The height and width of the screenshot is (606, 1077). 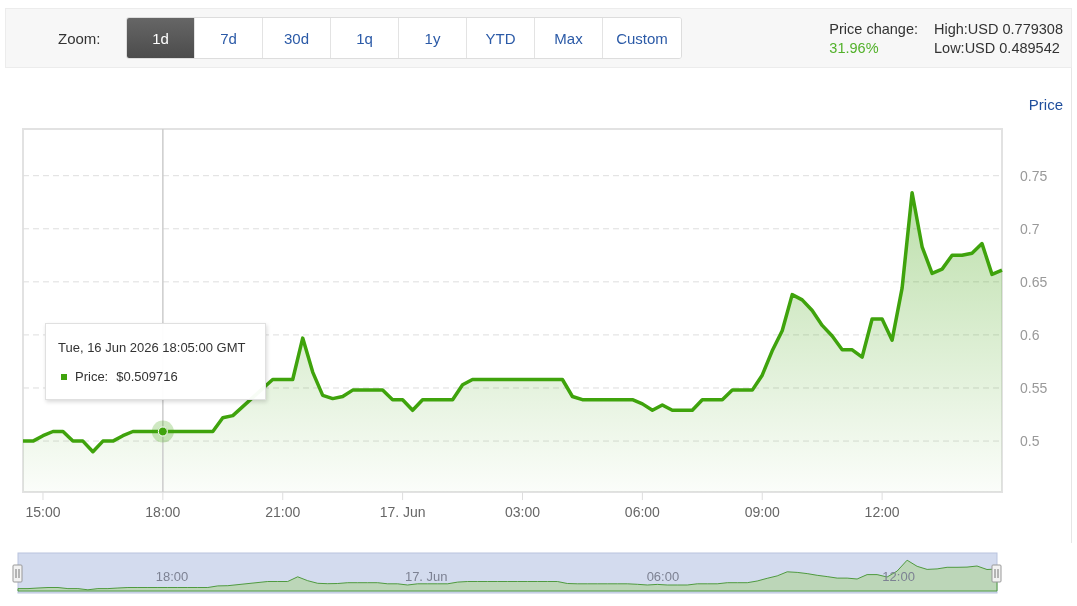 What do you see at coordinates (92, 376) in the screenshot?
I see `tooltip-series-label: Price:` at bounding box center [92, 376].